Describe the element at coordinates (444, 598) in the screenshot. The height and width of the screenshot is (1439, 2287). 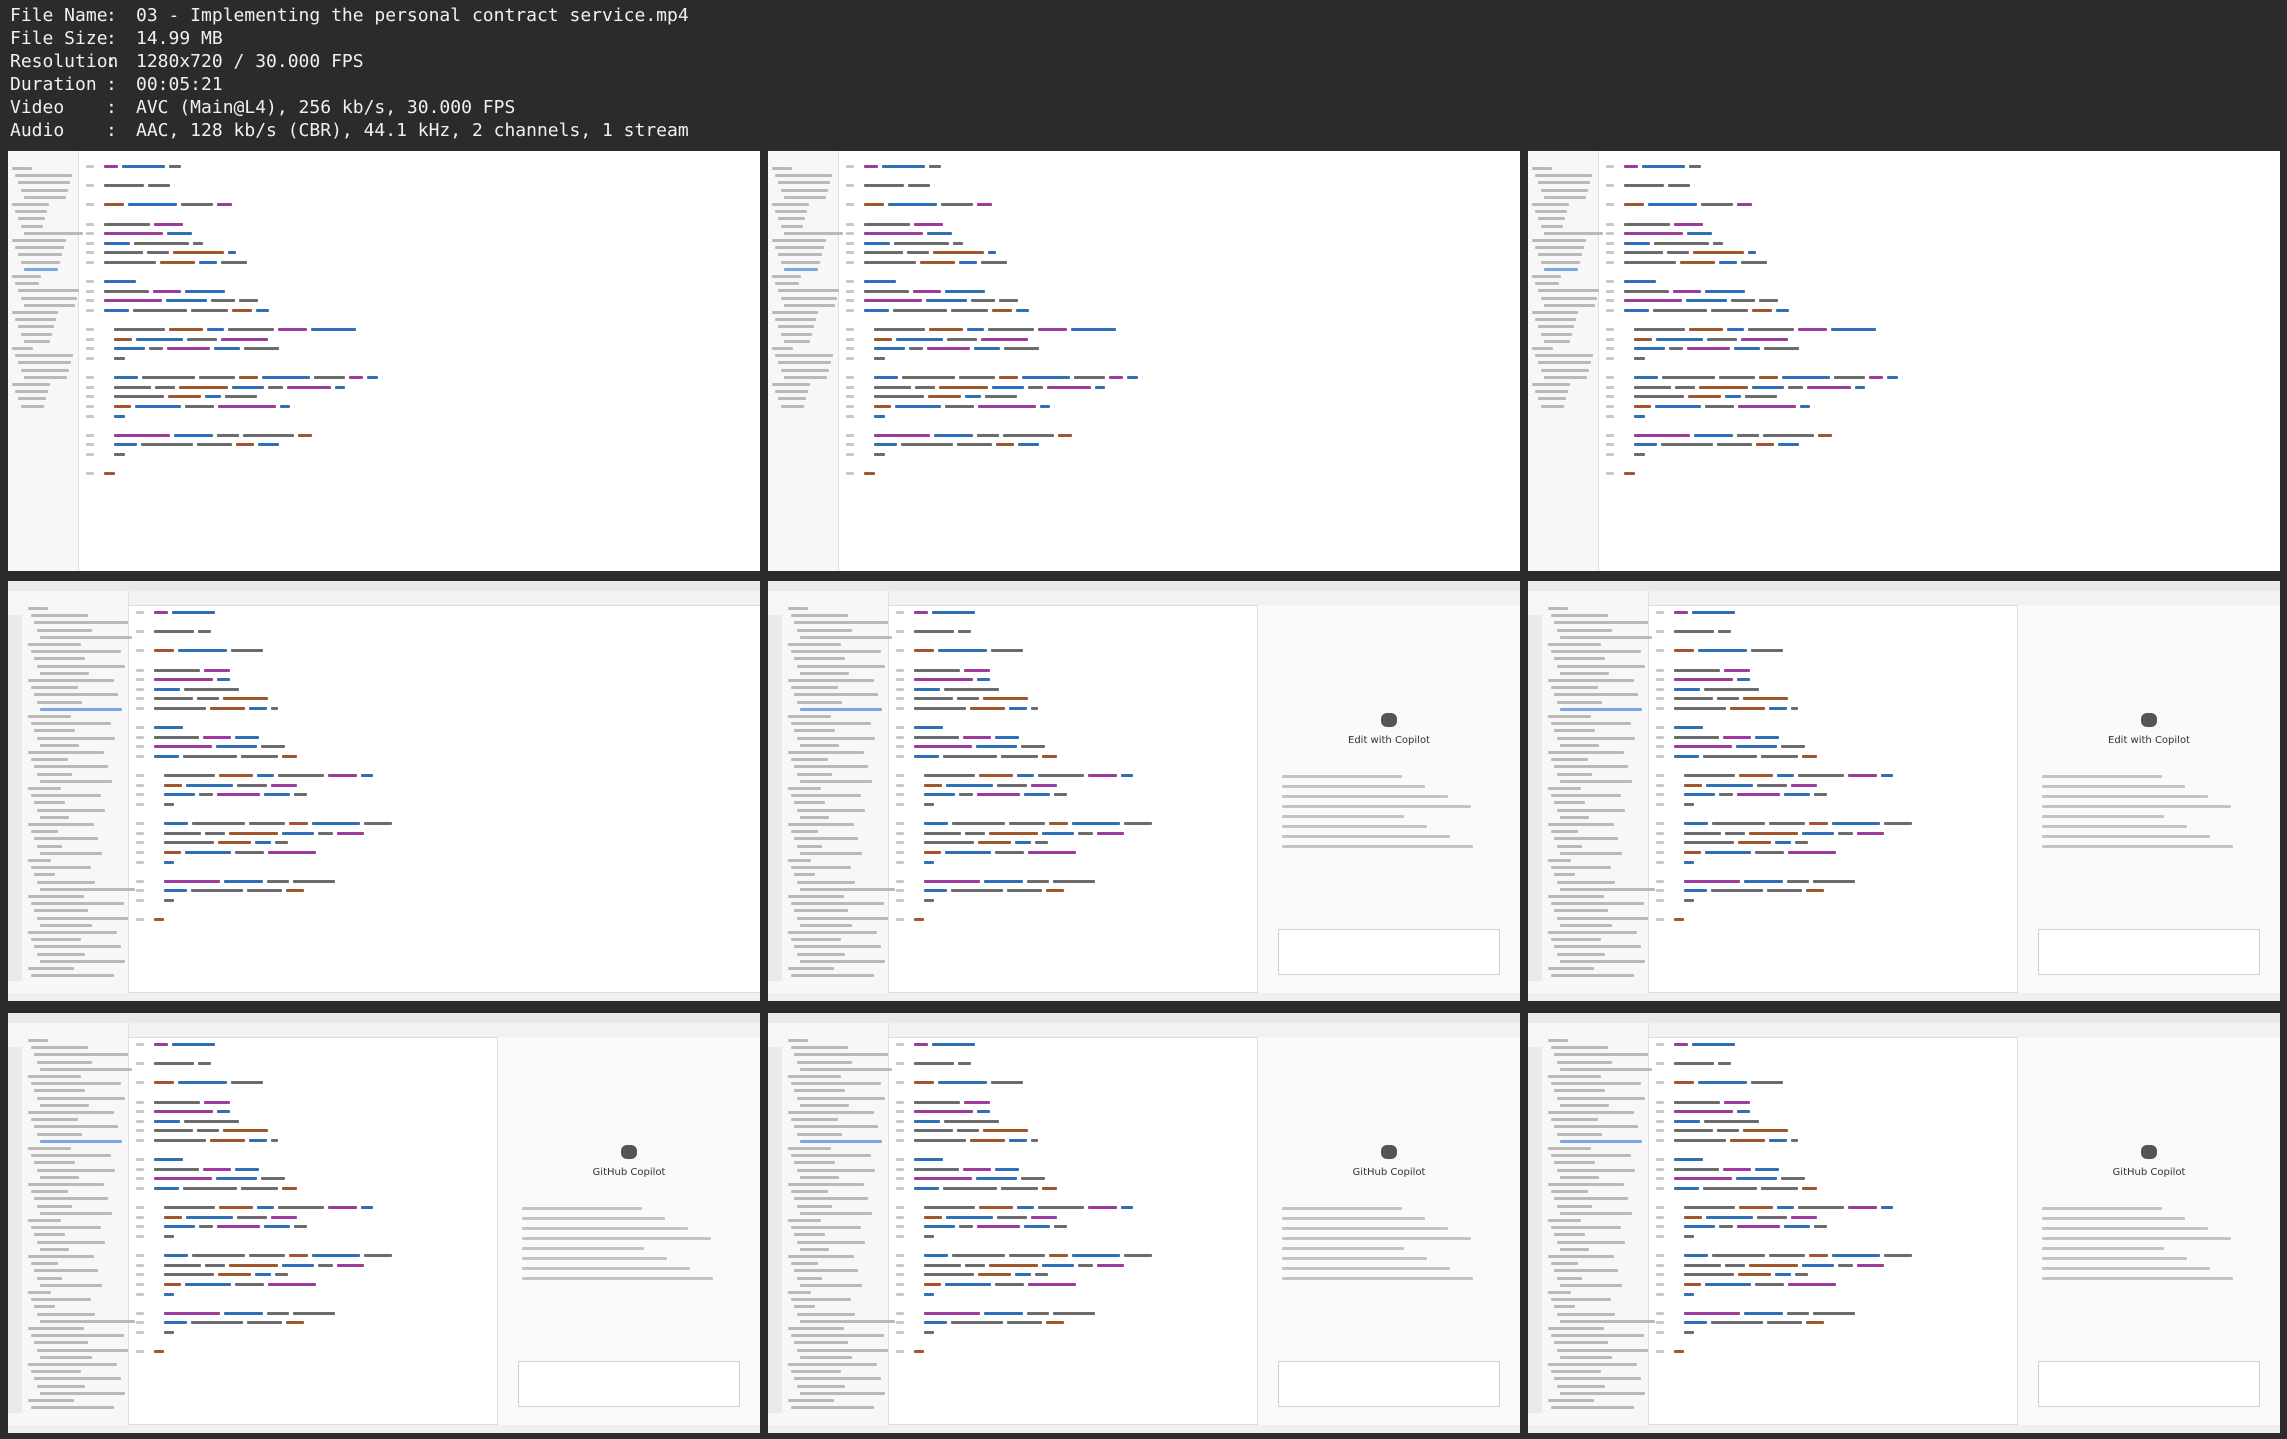
I see `editor-tab-bar` at that location.